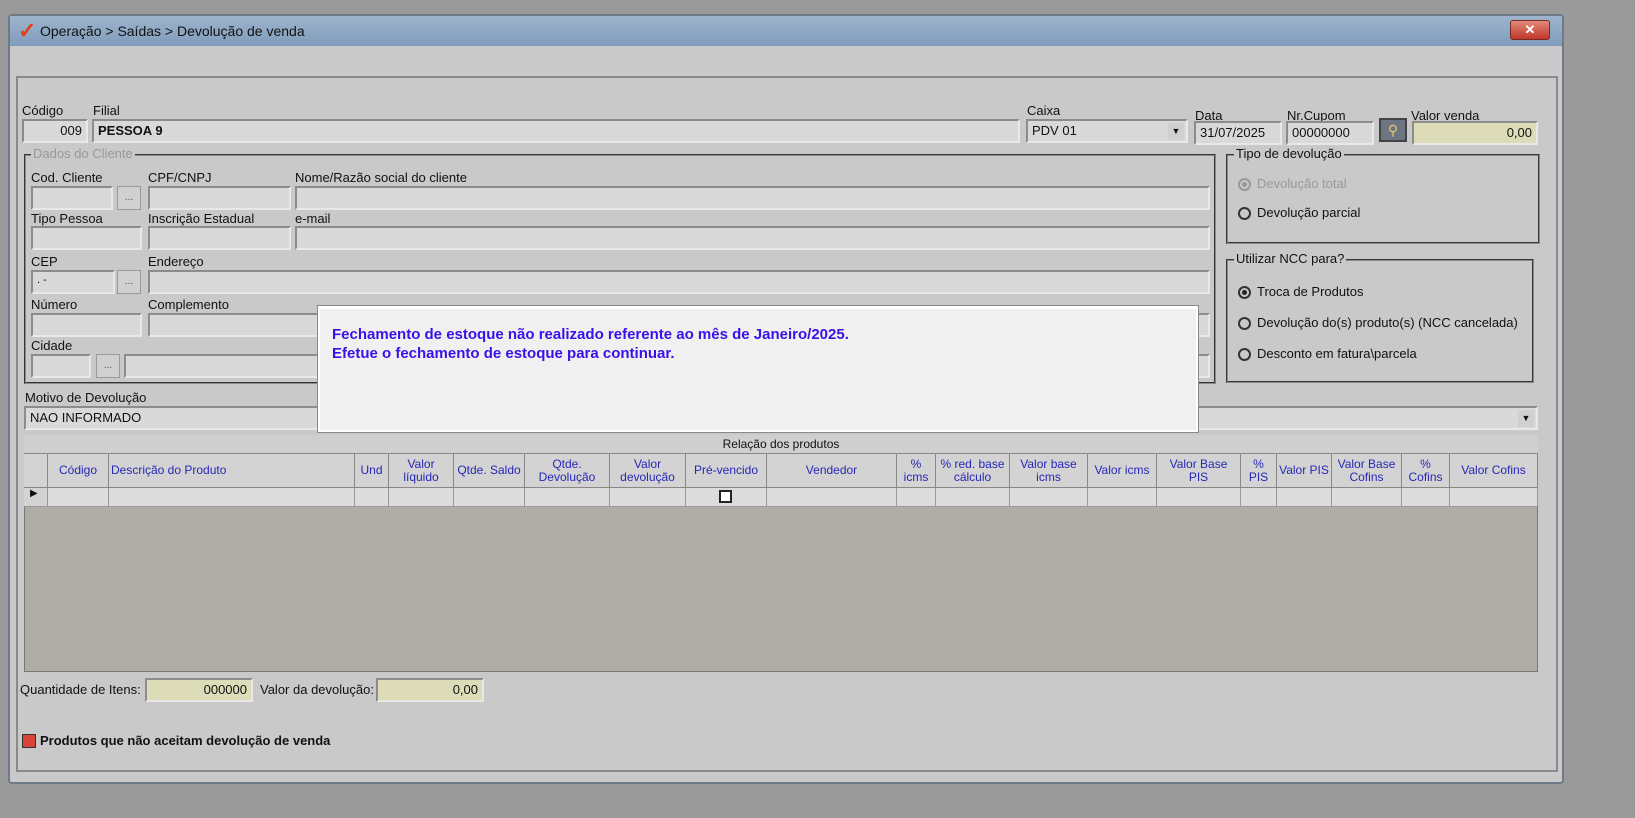  What do you see at coordinates (54, 304) in the screenshot?
I see `numero-label: Número` at bounding box center [54, 304].